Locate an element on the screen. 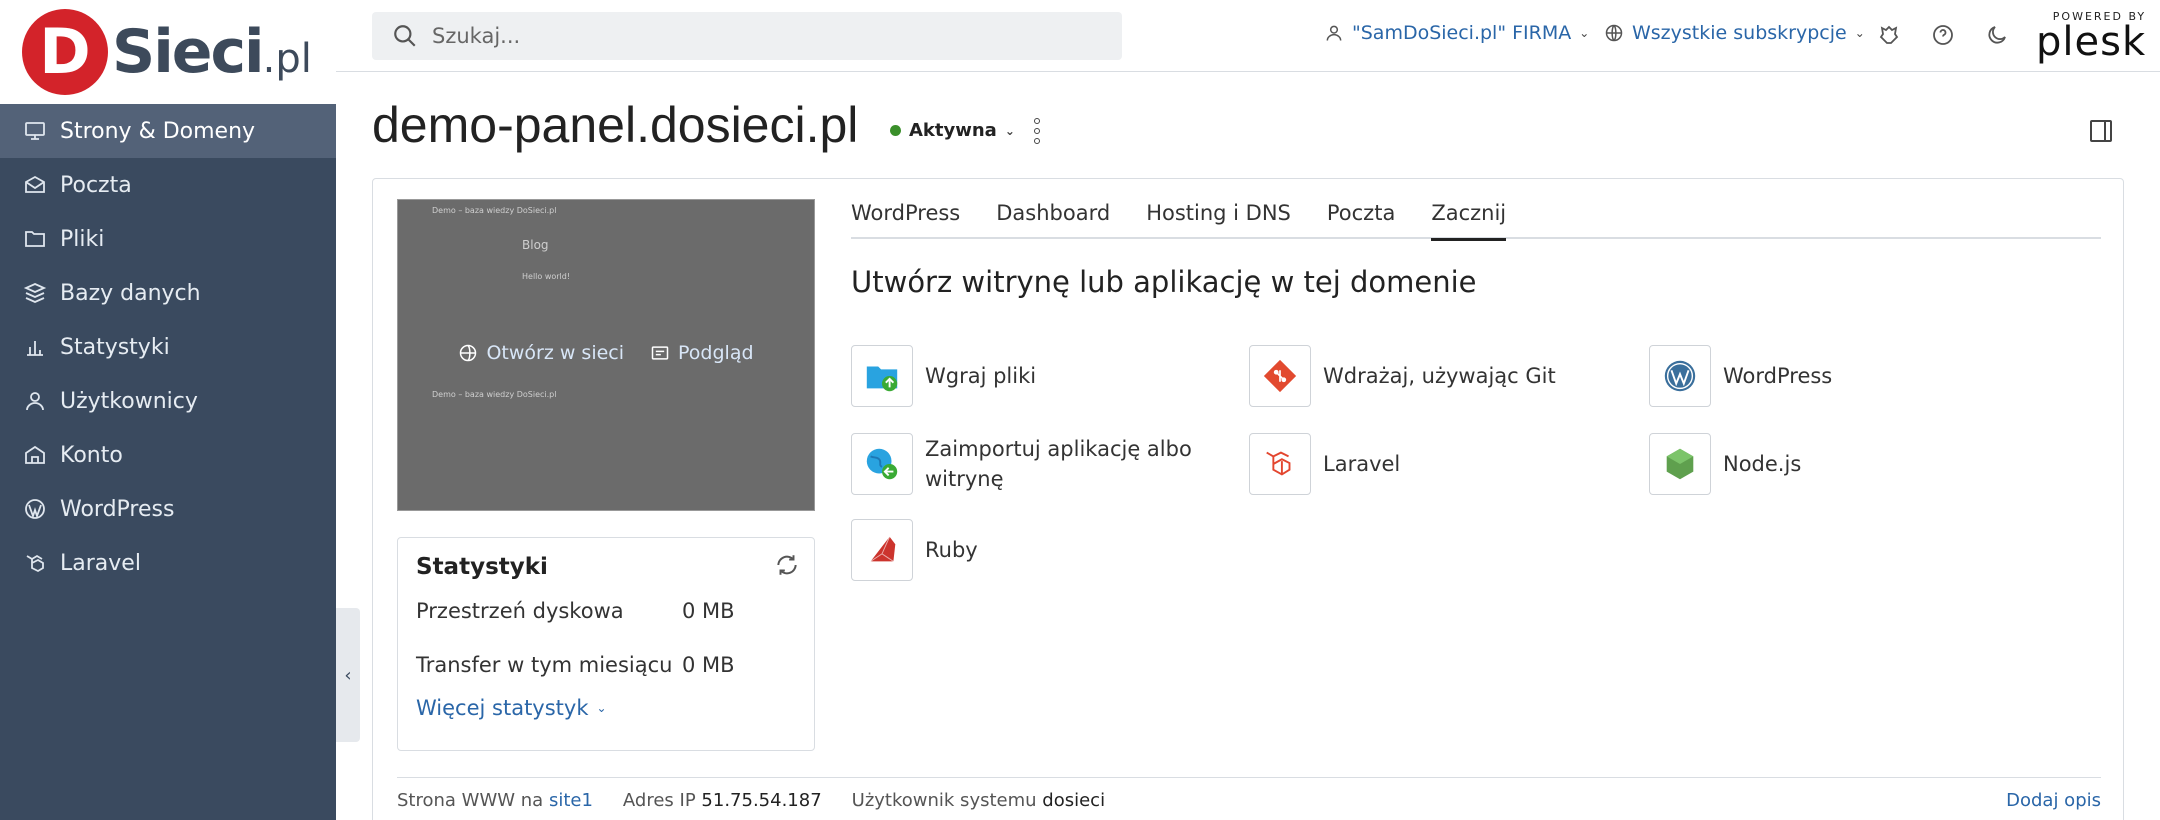 The image size is (2160, 820). sidebar-item-statistics: Statystyki is located at coordinates (168, 347).